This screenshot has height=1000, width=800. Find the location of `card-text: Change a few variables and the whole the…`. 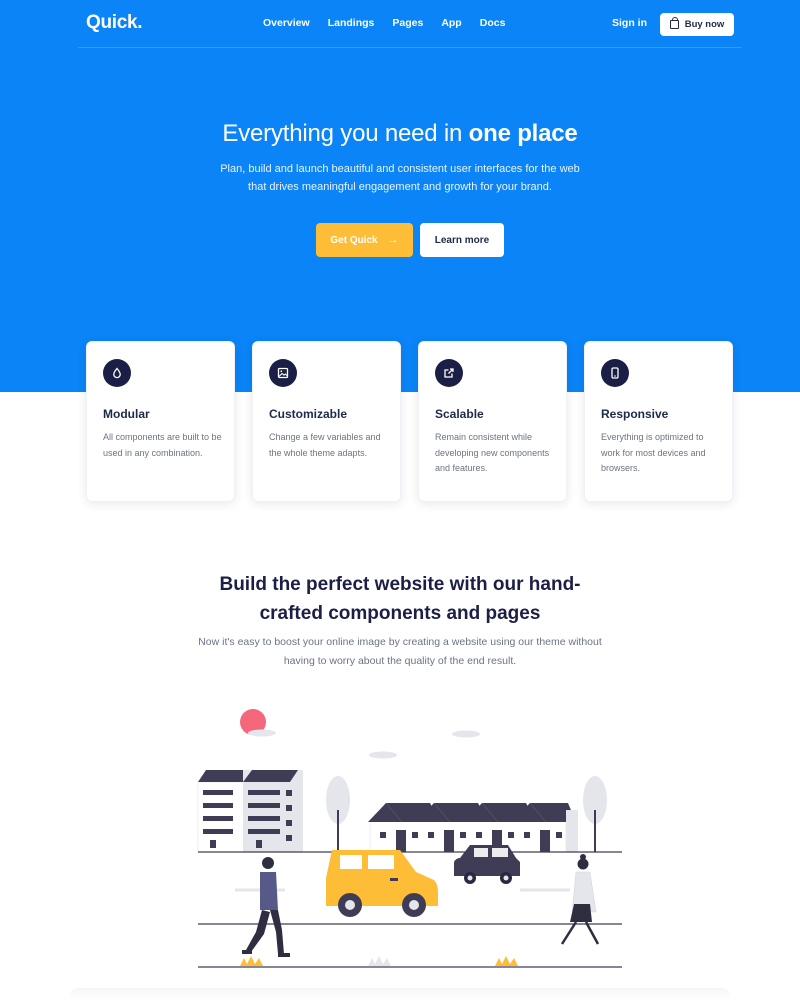

card-text: Change a few variables and the whole the… is located at coordinates (325, 445).